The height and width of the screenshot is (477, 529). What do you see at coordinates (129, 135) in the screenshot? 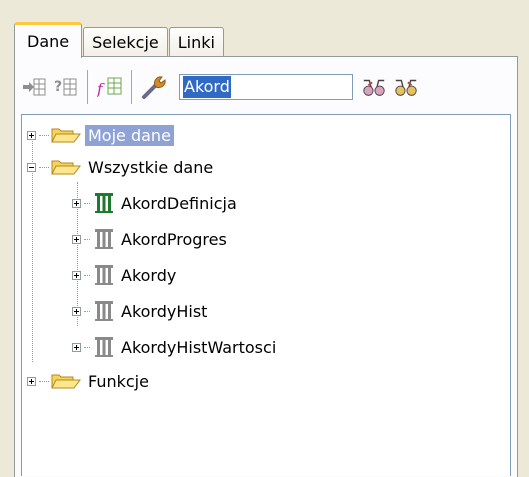
I see `tree-node-label: Moje dane` at bounding box center [129, 135].